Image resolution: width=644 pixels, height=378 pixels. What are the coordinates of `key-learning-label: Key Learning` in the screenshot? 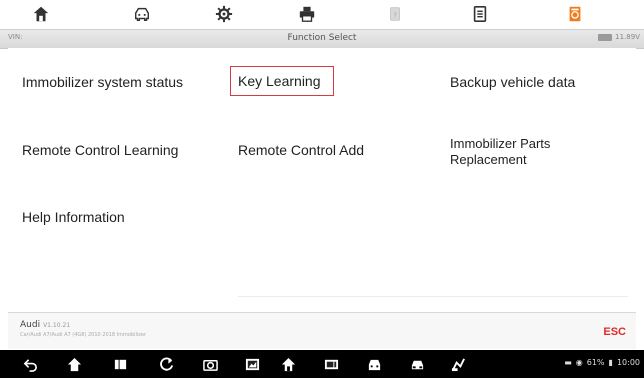 It's located at (279, 81).